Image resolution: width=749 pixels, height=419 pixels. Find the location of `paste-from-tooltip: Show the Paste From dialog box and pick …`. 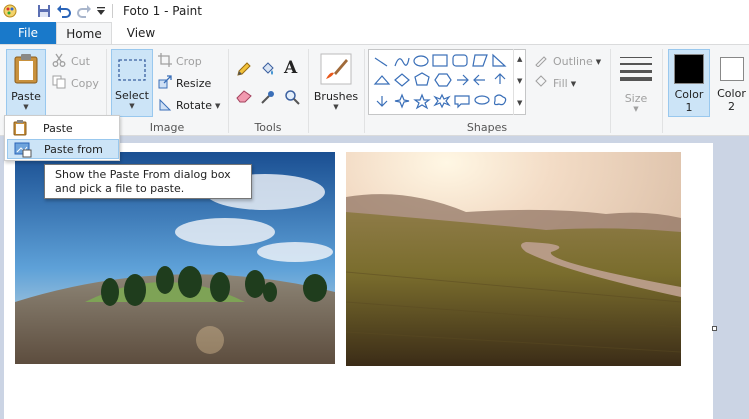

paste-from-tooltip: Show the Paste From dialog box and pick … is located at coordinates (148, 181).